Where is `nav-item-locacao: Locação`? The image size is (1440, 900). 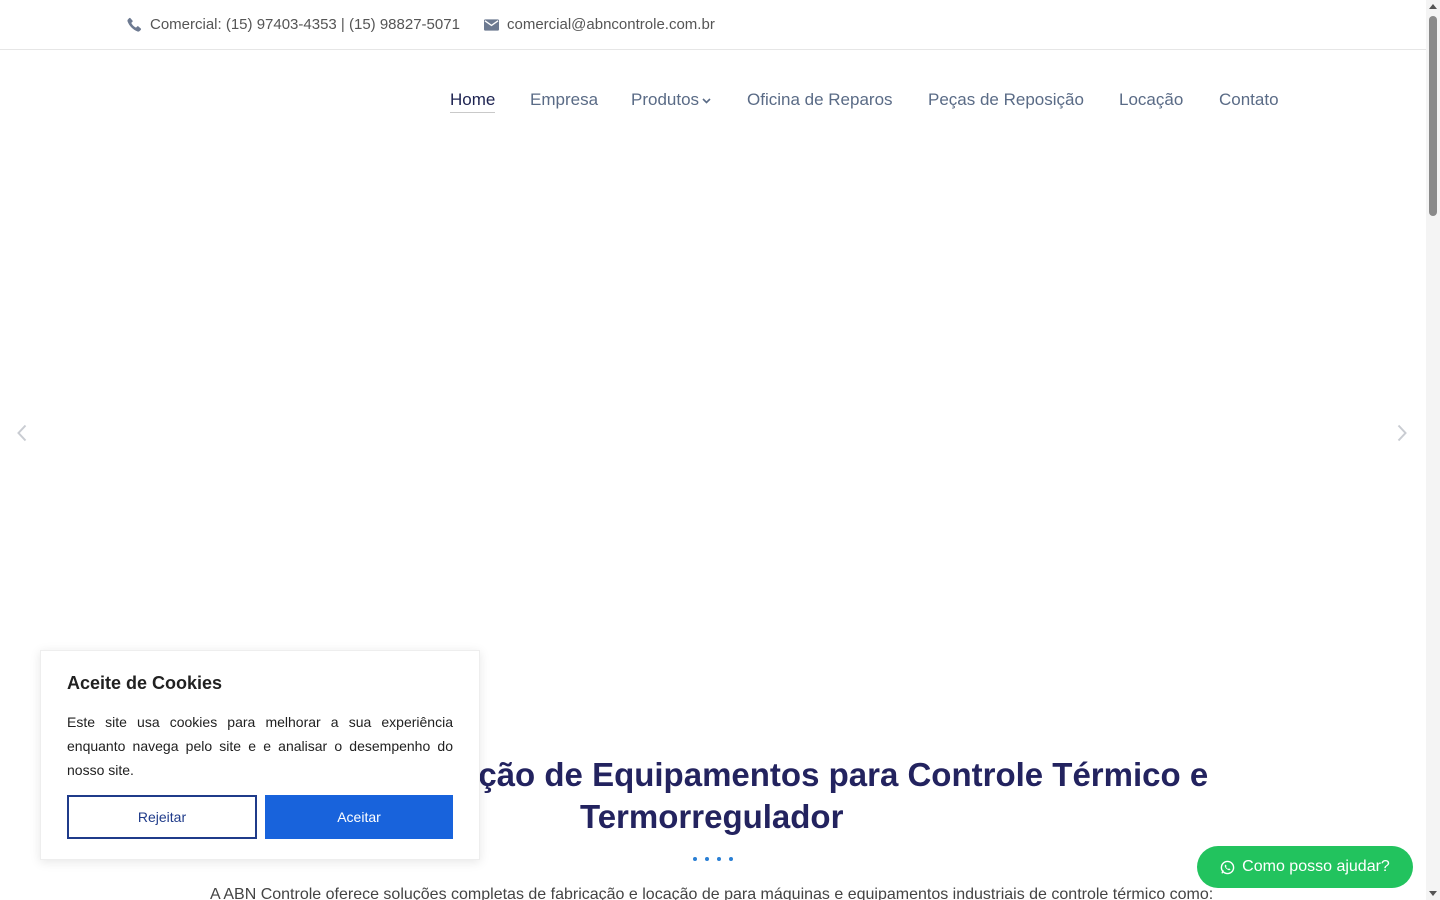 nav-item-locacao: Locação is located at coordinates (1151, 100).